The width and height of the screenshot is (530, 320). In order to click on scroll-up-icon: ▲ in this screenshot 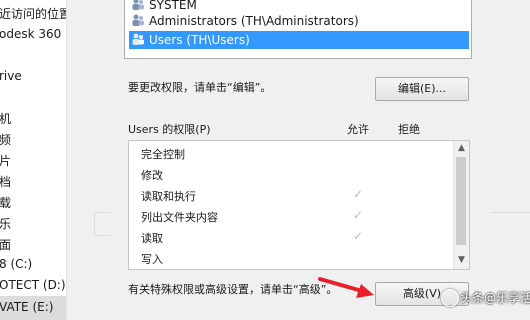, I will do `click(461, 148)`.